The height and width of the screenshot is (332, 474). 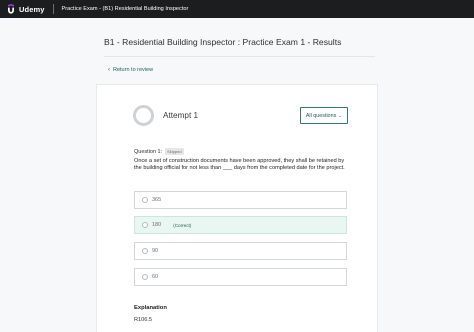 What do you see at coordinates (157, 225) in the screenshot?
I see `answer-option-label: 180` at bounding box center [157, 225].